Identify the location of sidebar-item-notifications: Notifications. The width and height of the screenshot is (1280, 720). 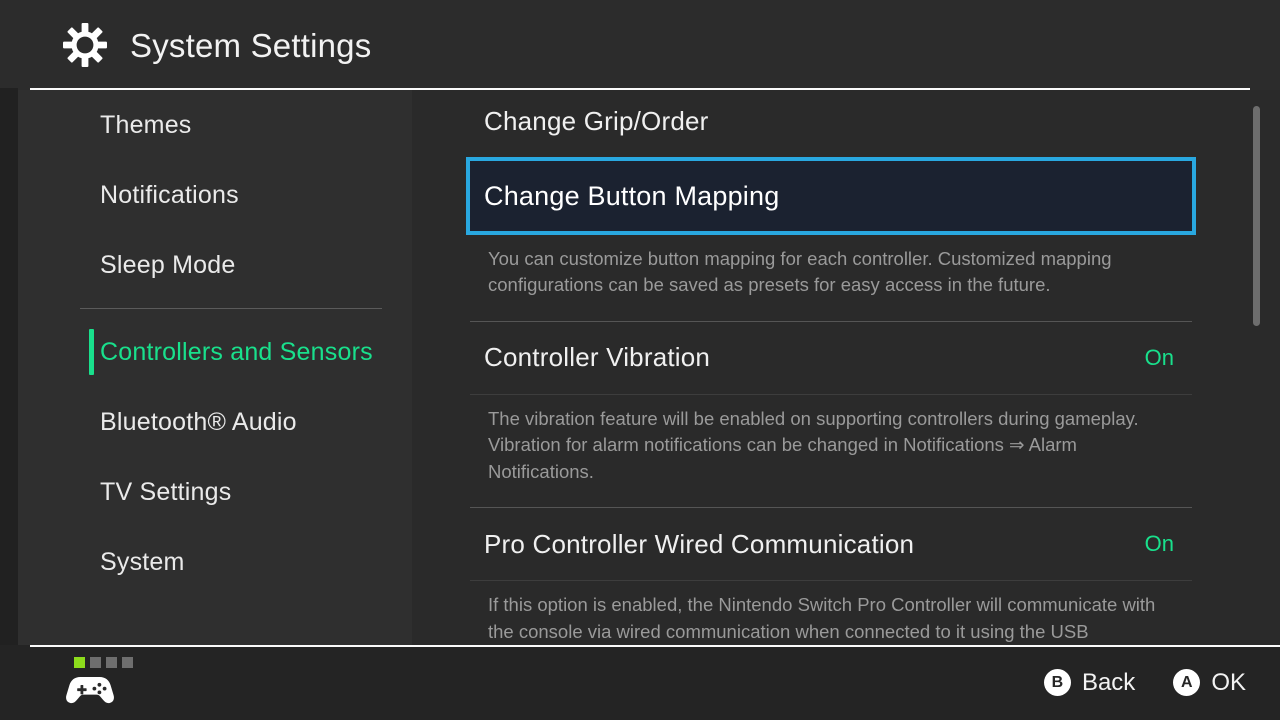
(215, 195).